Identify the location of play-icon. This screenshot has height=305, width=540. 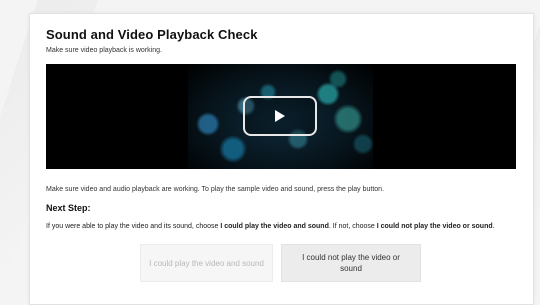
(280, 116).